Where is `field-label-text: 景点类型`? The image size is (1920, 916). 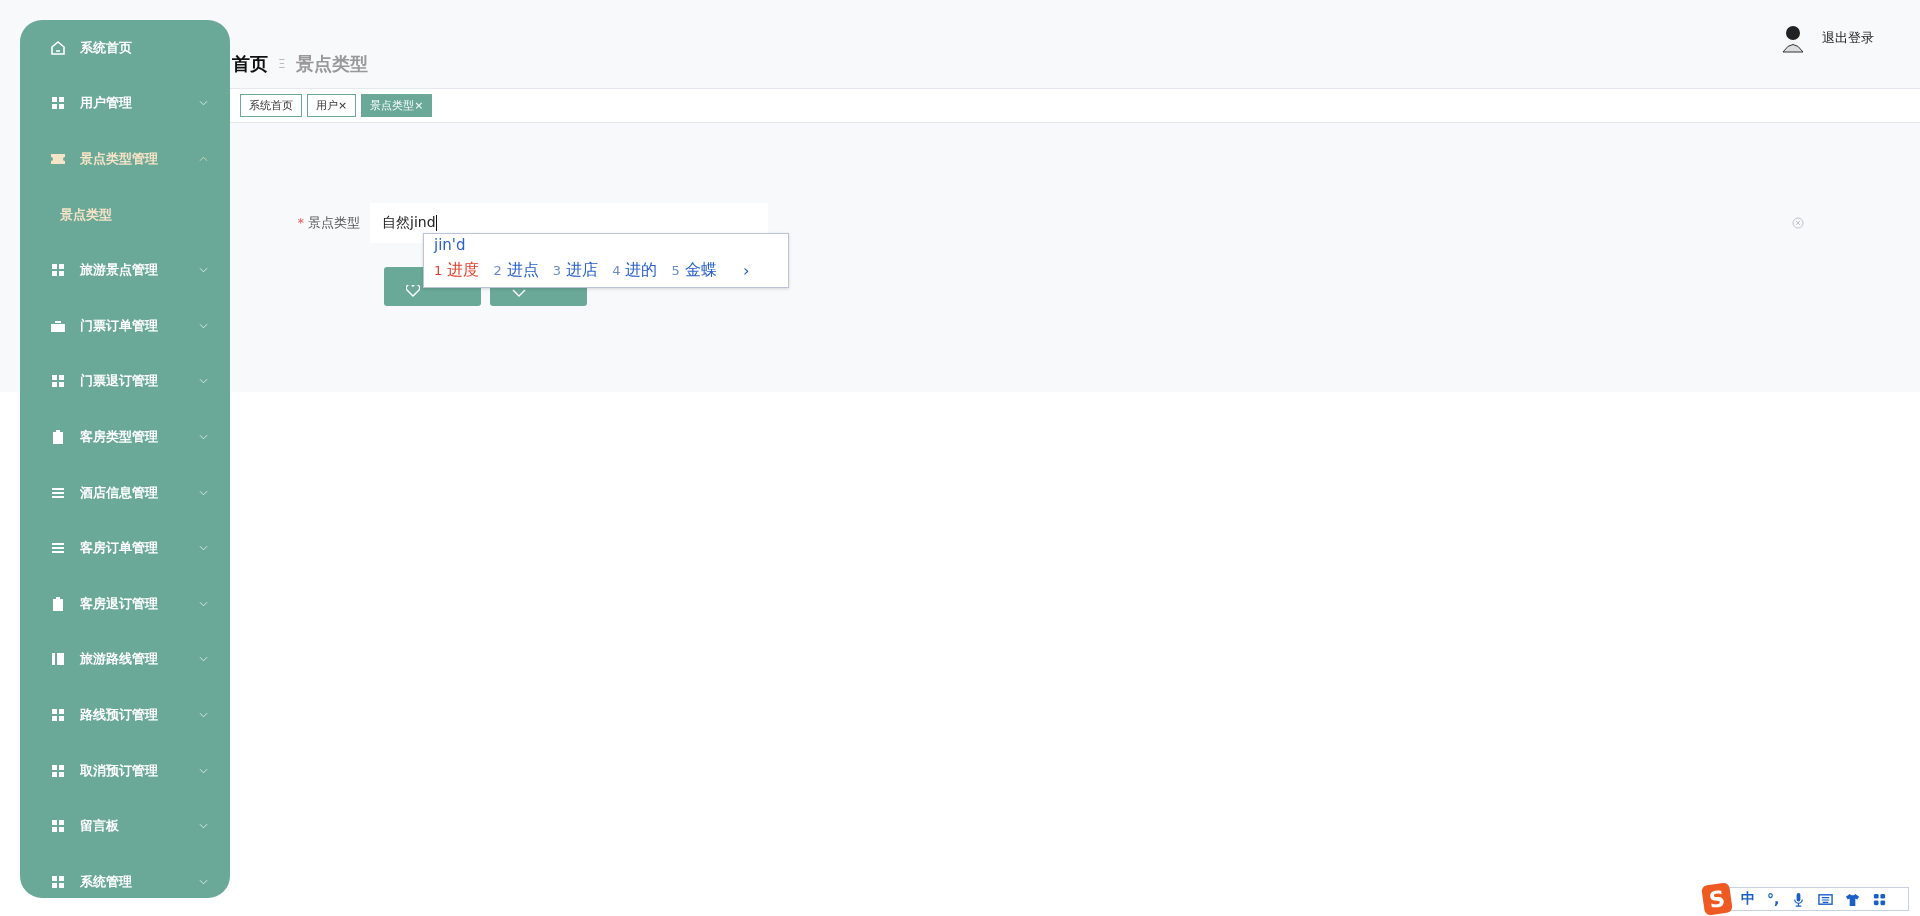 field-label-text: 景点类型 is located at coordinates (334, 222).